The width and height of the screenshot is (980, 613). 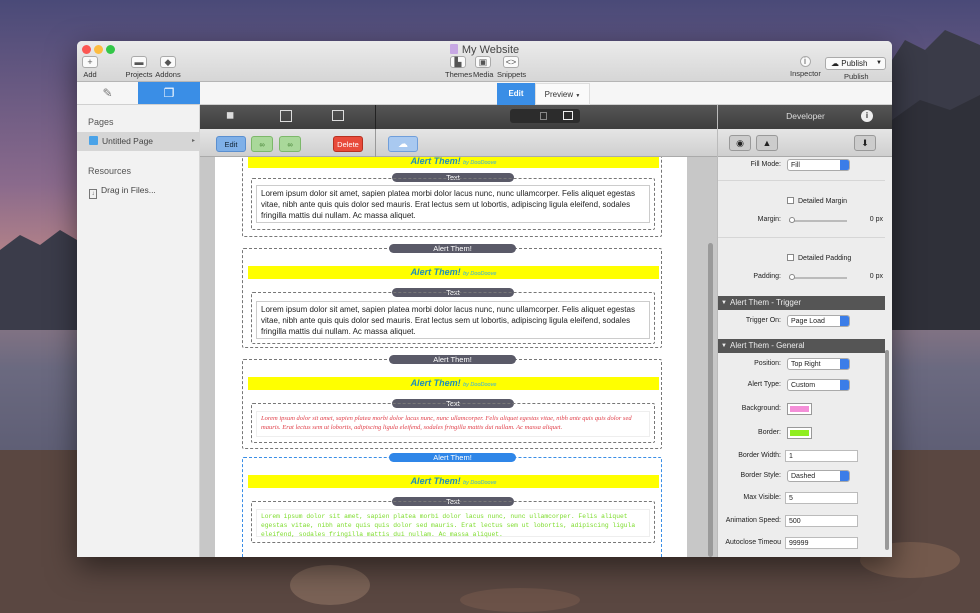 What do you see at coordinates (818, 364) in the screenshot?
I see `position-select: Top Right` at bounding box center [818, 364].